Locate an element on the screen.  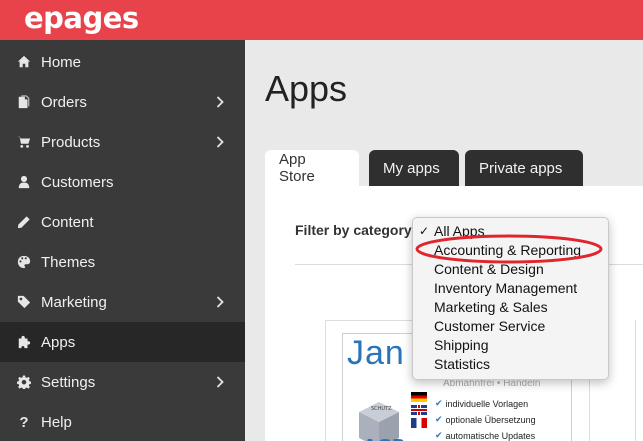
sidebar-item-label: Content is located at coordinates (67, 222).